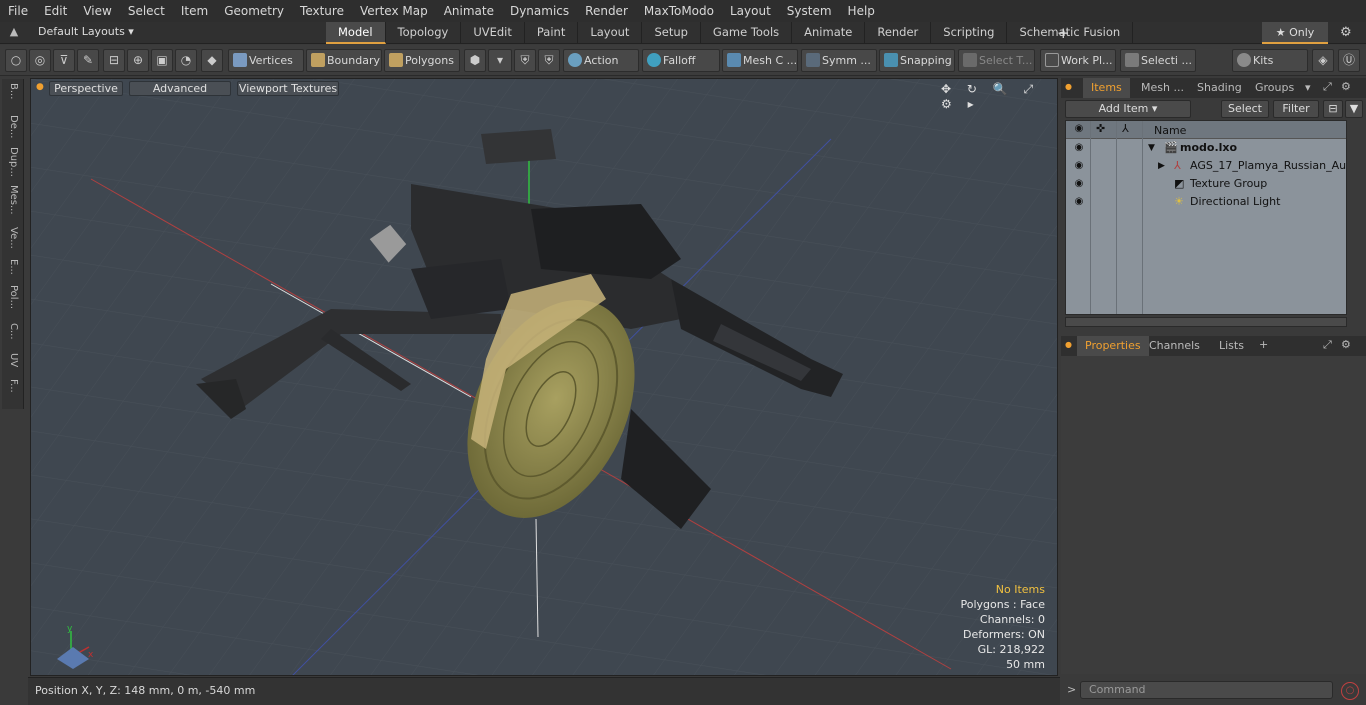  Describe the element at coordinates (610, 33) in the screenshot. I see `tab-layout: Layout` at that location.